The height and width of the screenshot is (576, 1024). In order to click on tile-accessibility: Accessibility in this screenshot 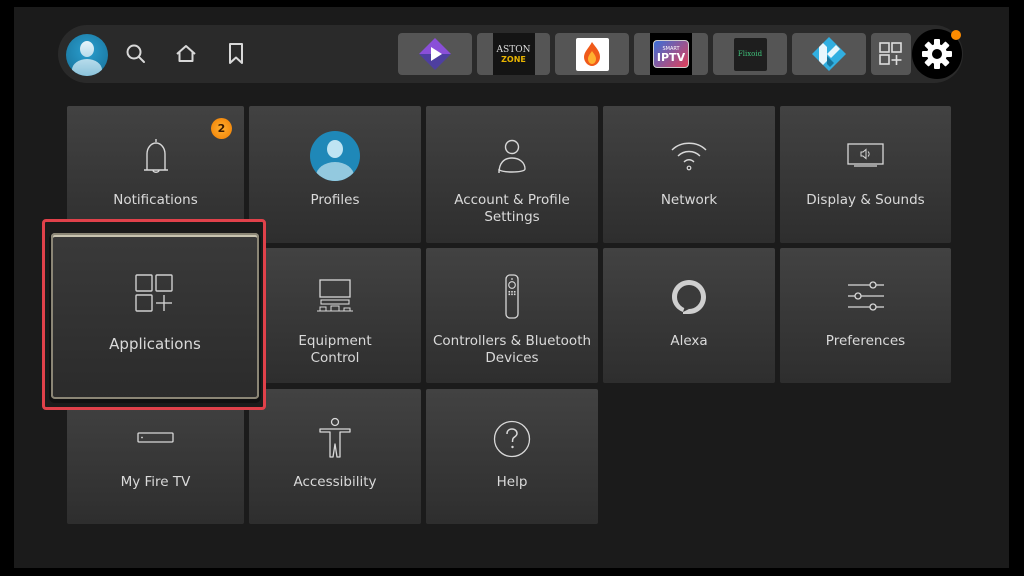, I will do `click(335, 456)`.